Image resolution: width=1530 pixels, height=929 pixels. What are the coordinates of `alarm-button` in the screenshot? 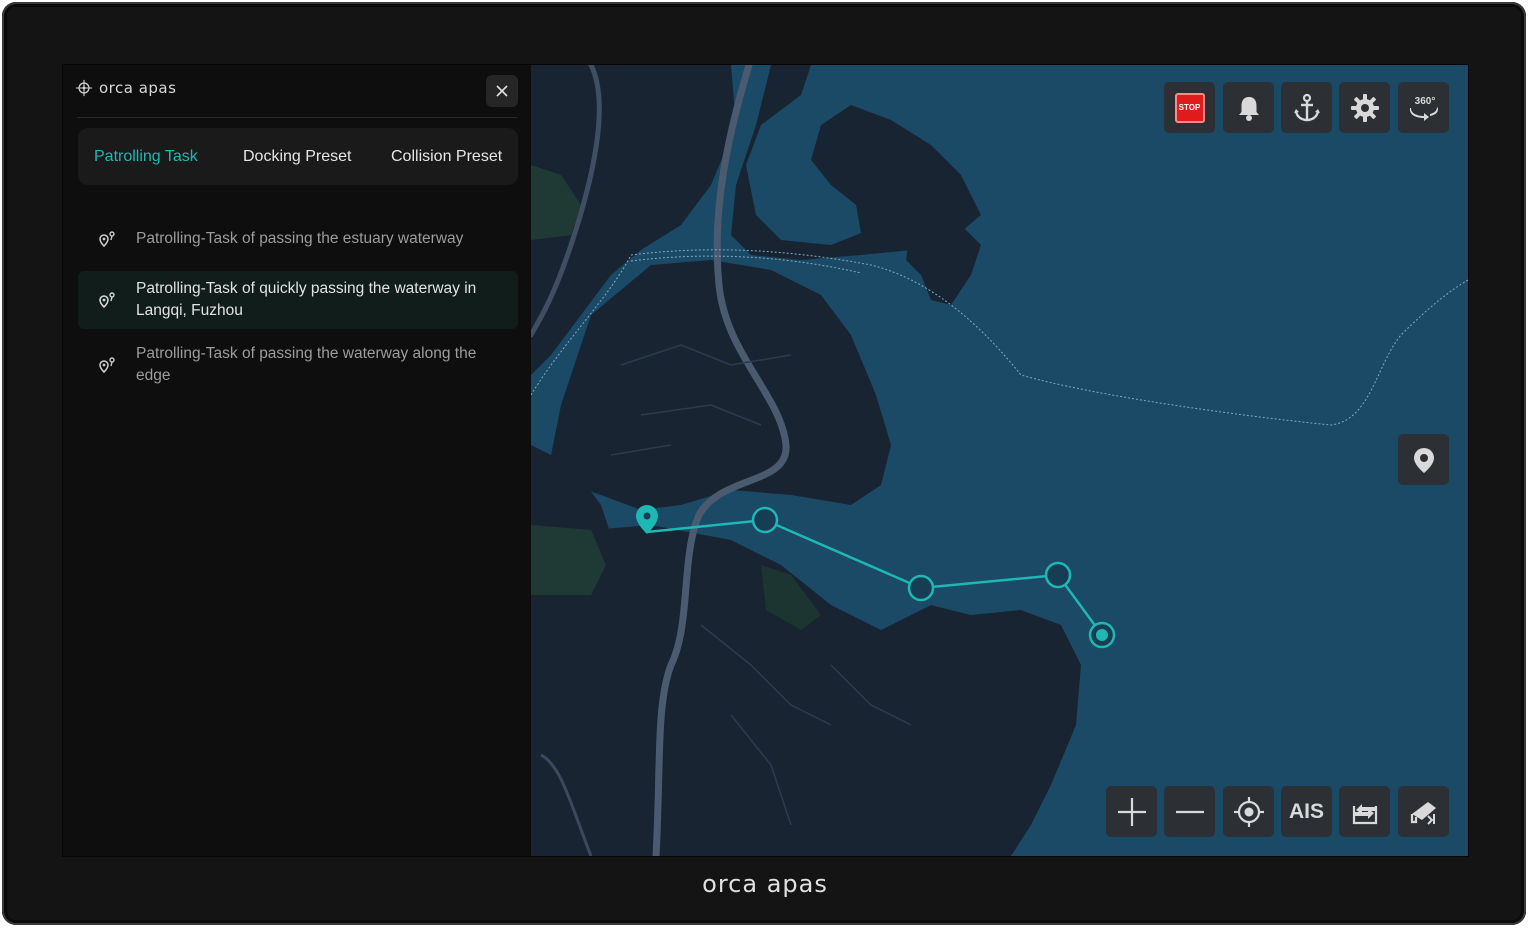 It's located at (1248, 107).